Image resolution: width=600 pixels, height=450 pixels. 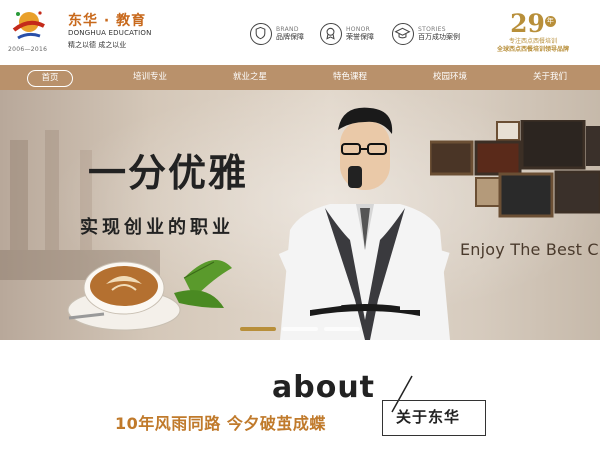 I want to click on about-title: 关于东华, so click(x=428, y=416).